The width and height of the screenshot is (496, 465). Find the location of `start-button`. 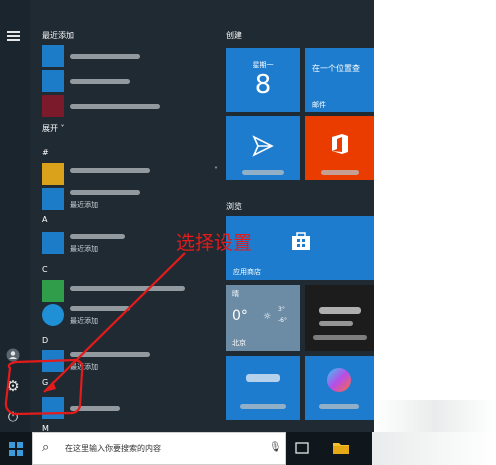

start-button is located at coordinates (16, 448).